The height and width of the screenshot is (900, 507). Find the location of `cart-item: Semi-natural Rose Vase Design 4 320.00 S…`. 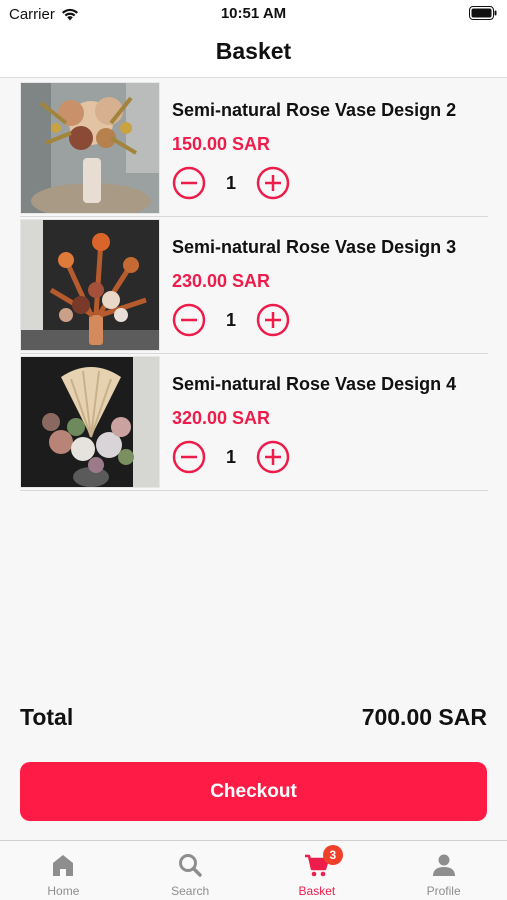

cart-item: Semi-natural Rose Vase Design 4 320.00 S… is located at coordinates (254, 422).